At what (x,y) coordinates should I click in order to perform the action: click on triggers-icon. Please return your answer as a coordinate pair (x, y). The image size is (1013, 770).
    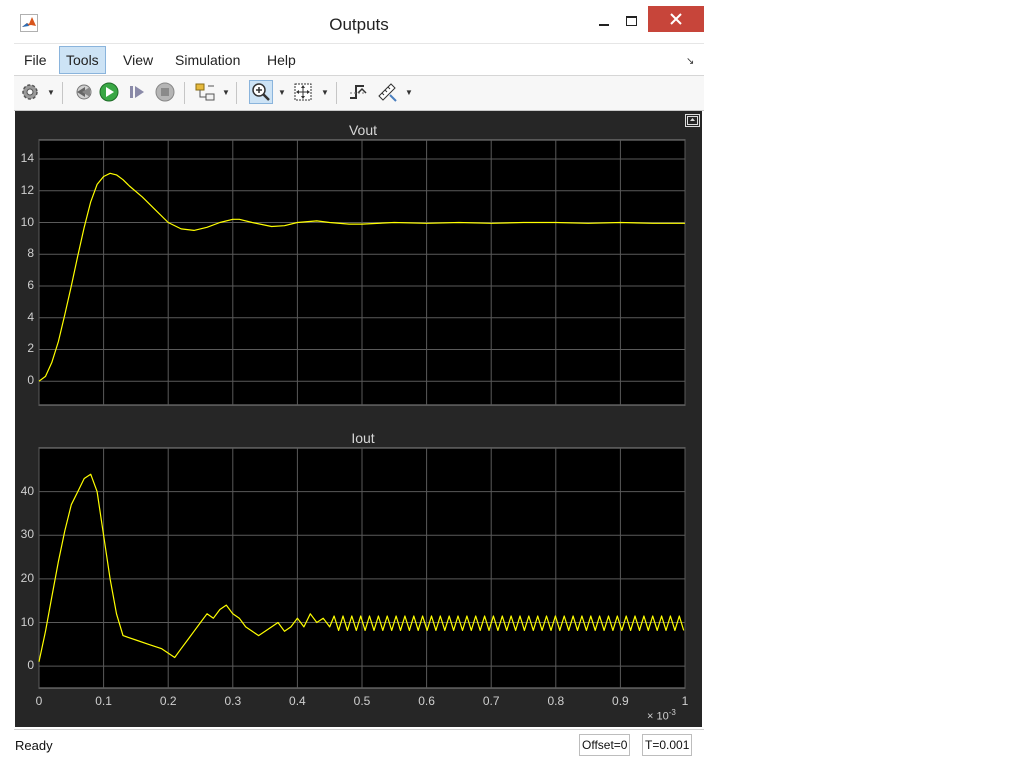
    Looking at the image, I should click on (358, 92).